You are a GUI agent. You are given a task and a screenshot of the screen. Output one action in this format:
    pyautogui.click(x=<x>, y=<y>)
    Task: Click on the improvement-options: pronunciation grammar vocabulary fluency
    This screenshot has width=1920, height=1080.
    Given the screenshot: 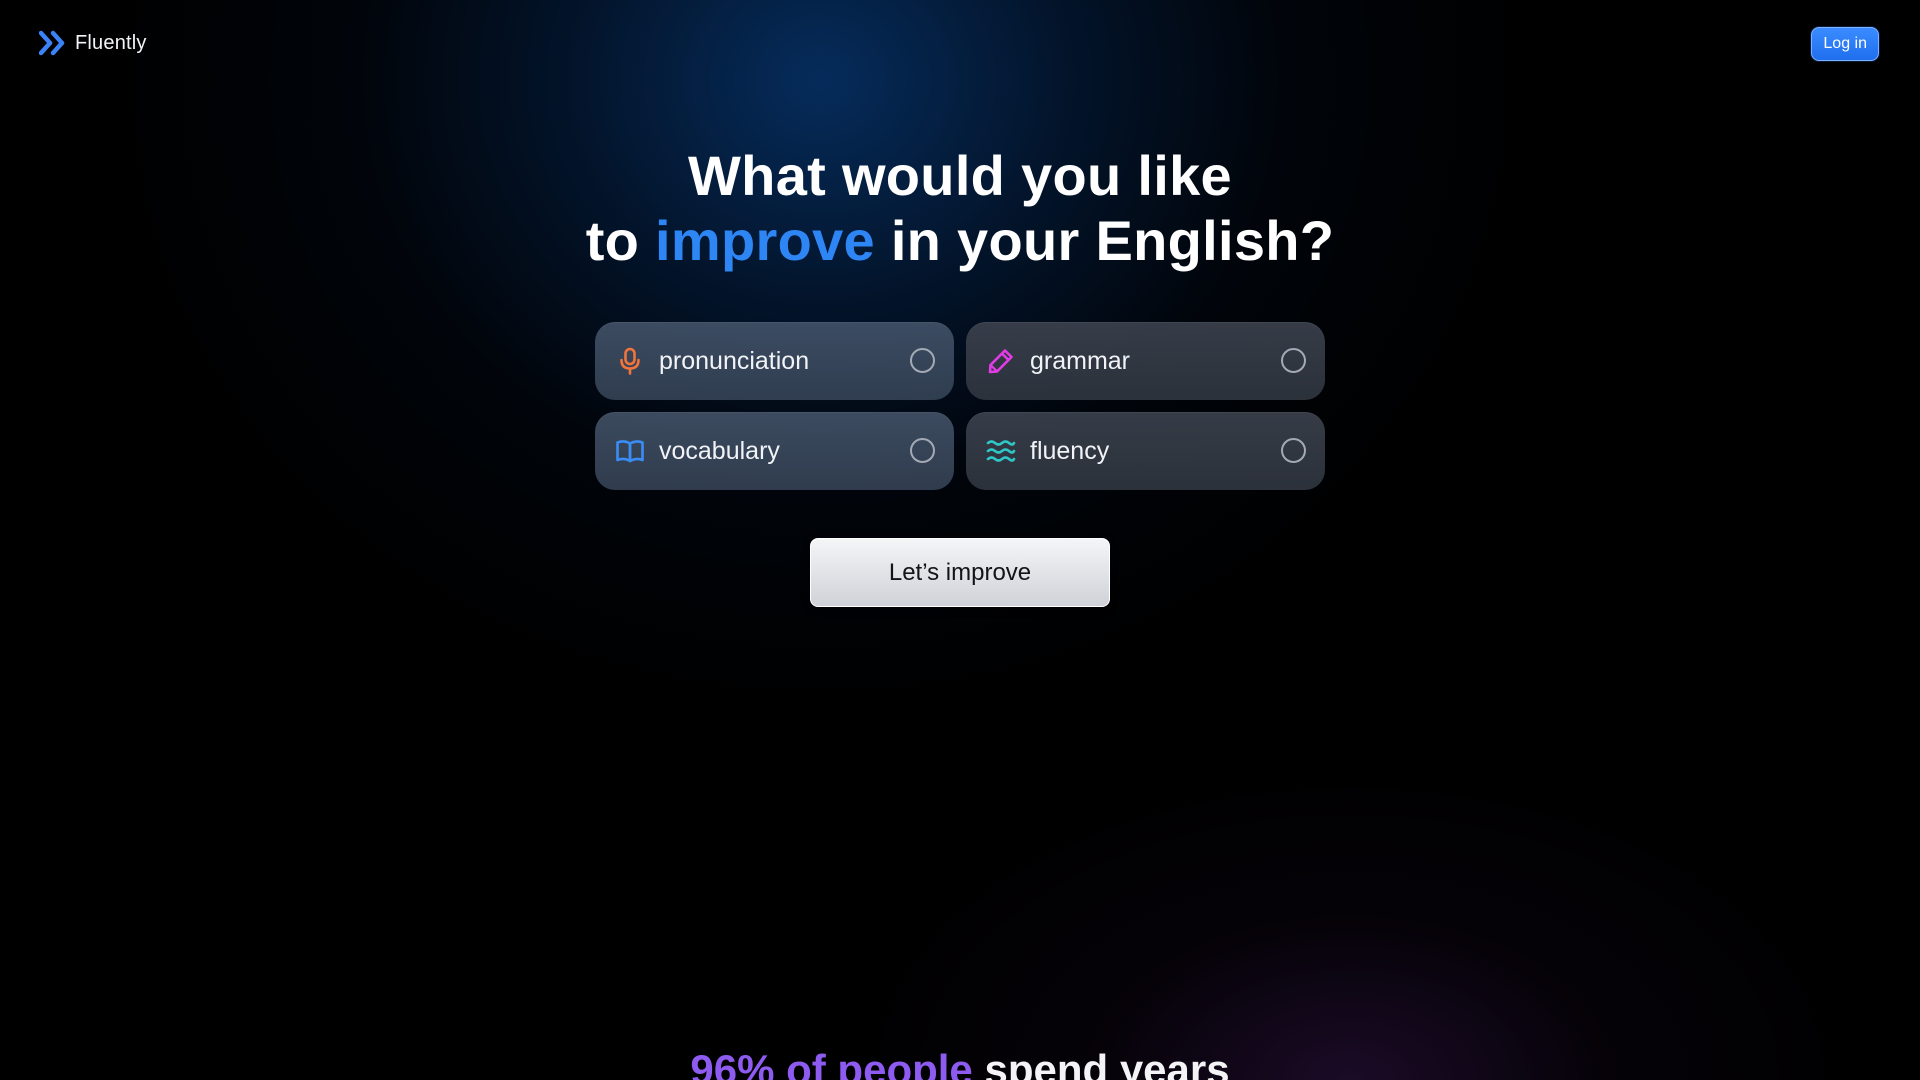 What is the action you would take?
    pyautogui.click(x=960, y=406)
    